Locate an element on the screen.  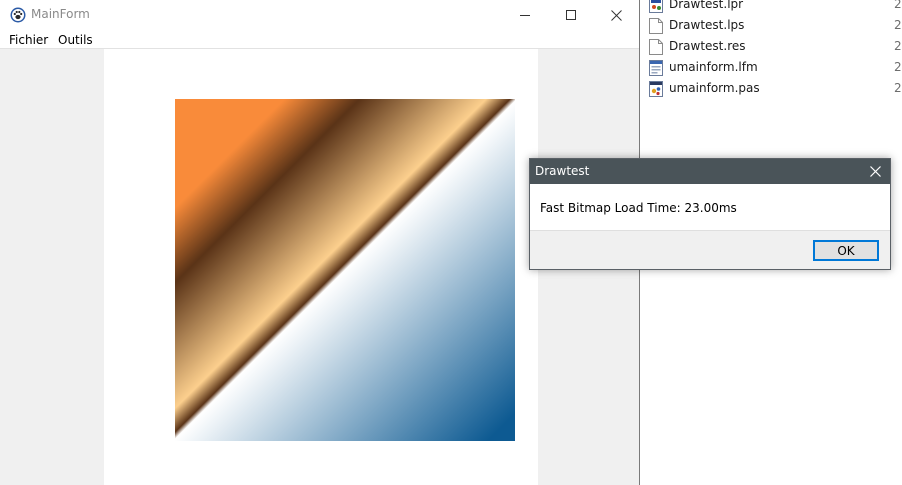
ok-button: OK is located at coordinates (846, 250).